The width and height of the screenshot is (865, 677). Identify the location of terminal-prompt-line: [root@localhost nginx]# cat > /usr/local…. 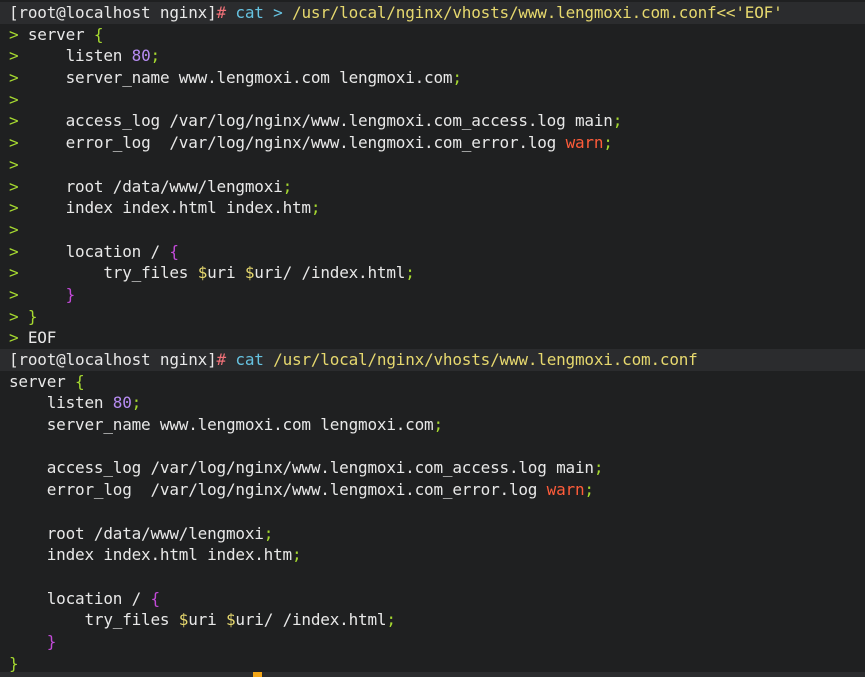
(432, 13).